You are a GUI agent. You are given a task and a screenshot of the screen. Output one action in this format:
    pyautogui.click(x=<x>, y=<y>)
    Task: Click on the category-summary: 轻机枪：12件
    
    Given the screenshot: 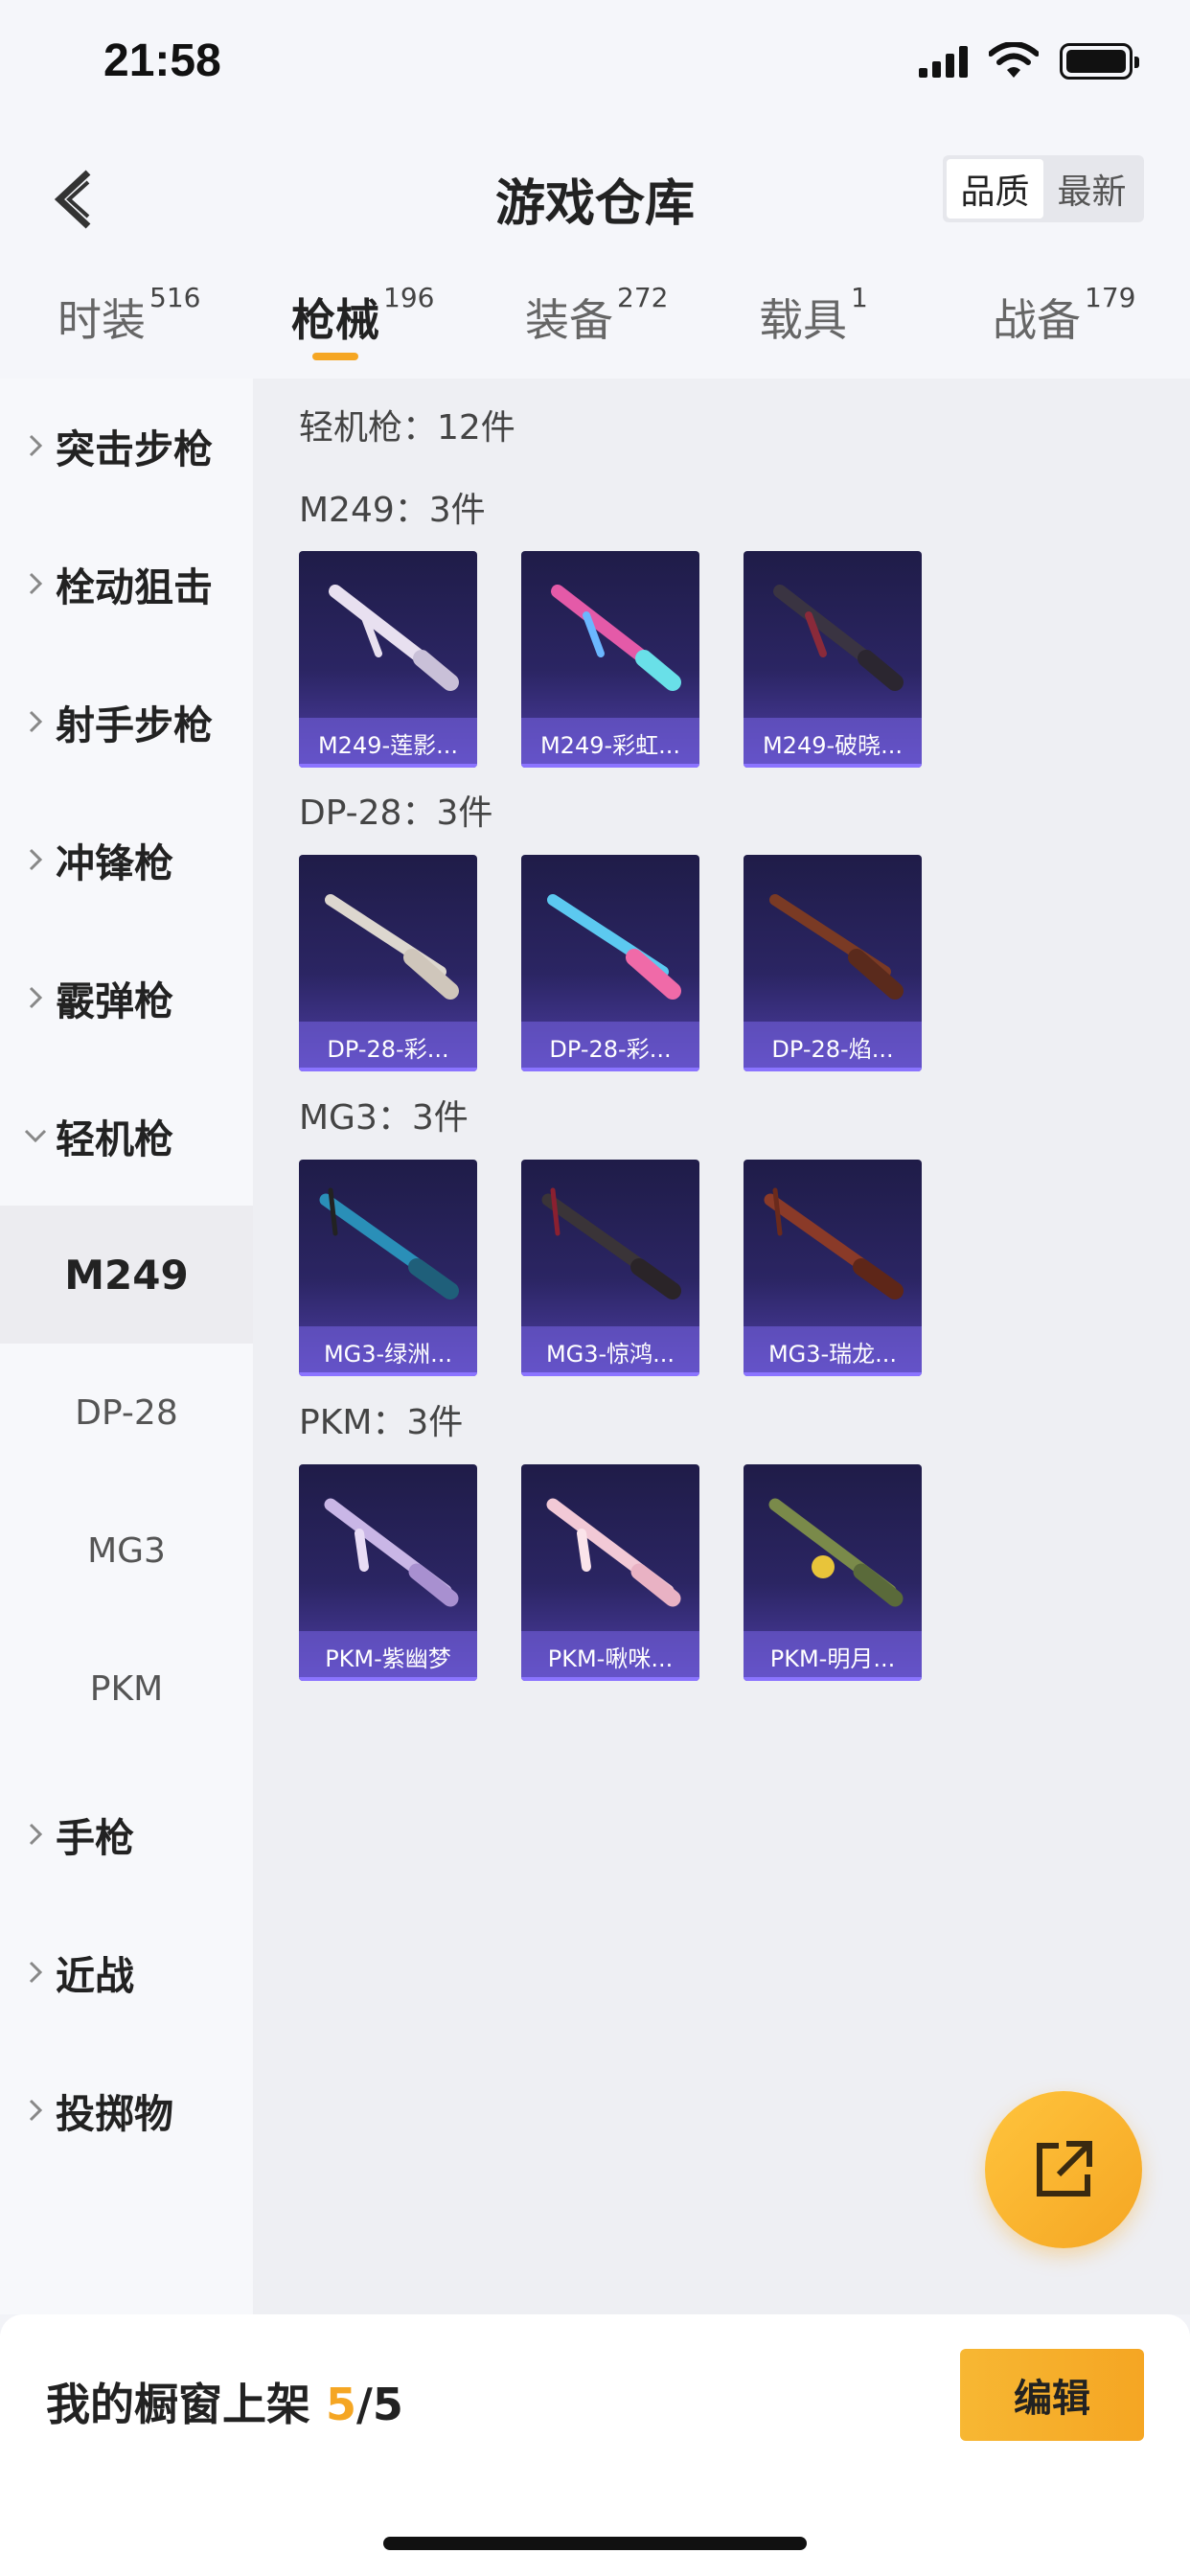 What is the action you would take?
    pyautogui.click(x=407, y=428)
    